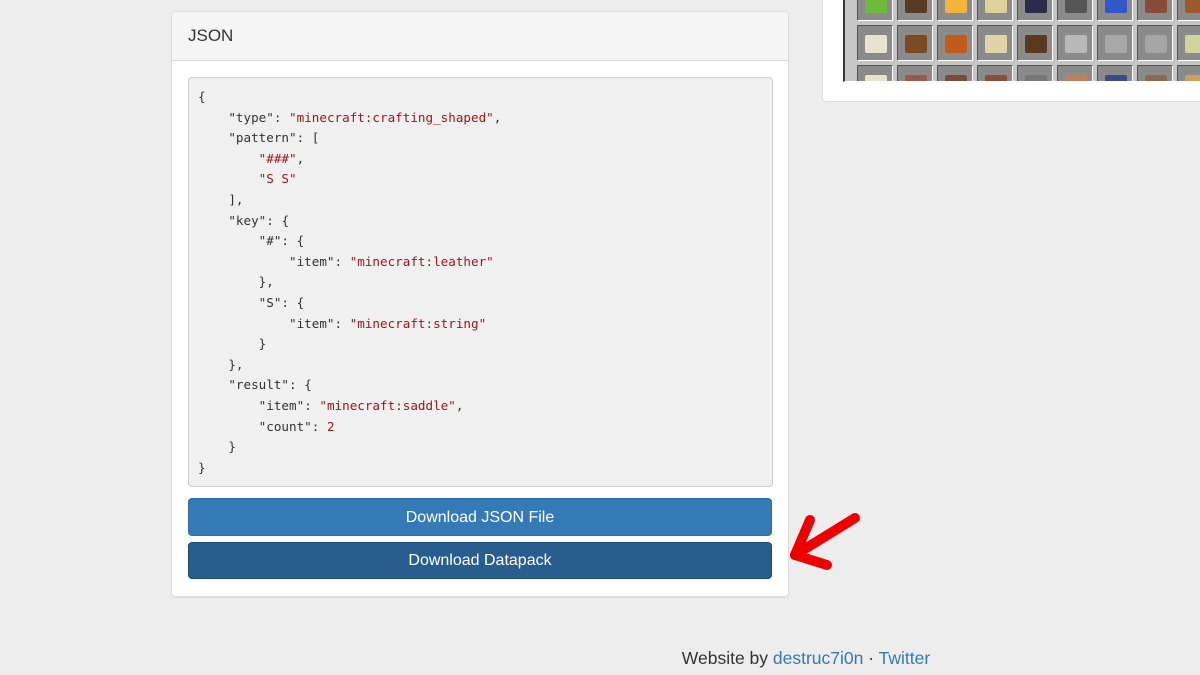 The width and height of the screenshot is (1200, 675). I want to click on red-arrow-annotation-icon, so click(825, 541).